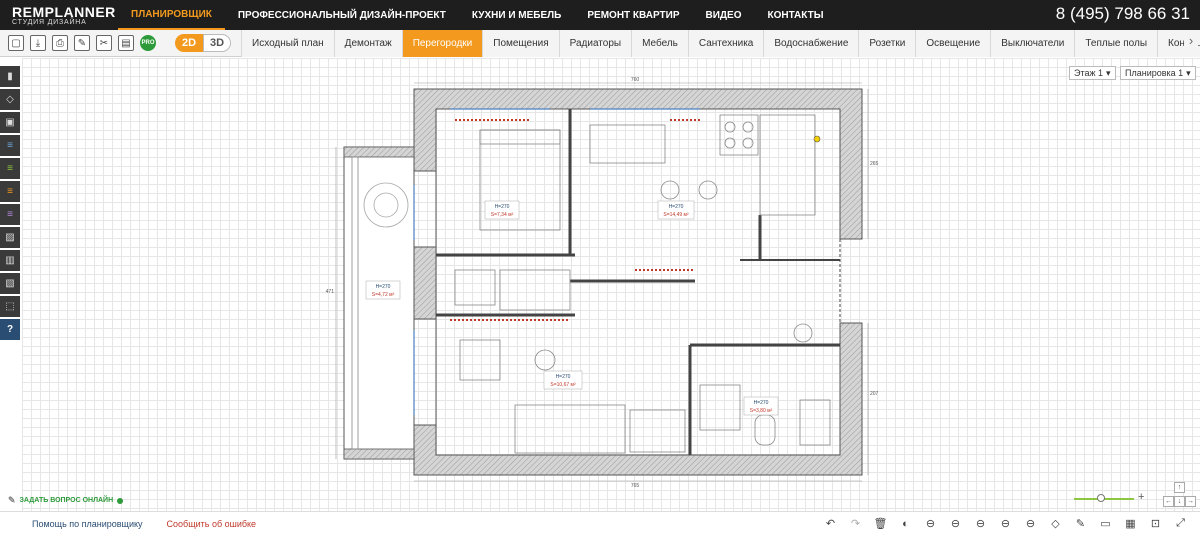 This screenshot has height=535, width=1200. Describe the element at coordinates (10, 214) in the screenshot. I see `wall-purple-tool-icon: ≡` at that location.